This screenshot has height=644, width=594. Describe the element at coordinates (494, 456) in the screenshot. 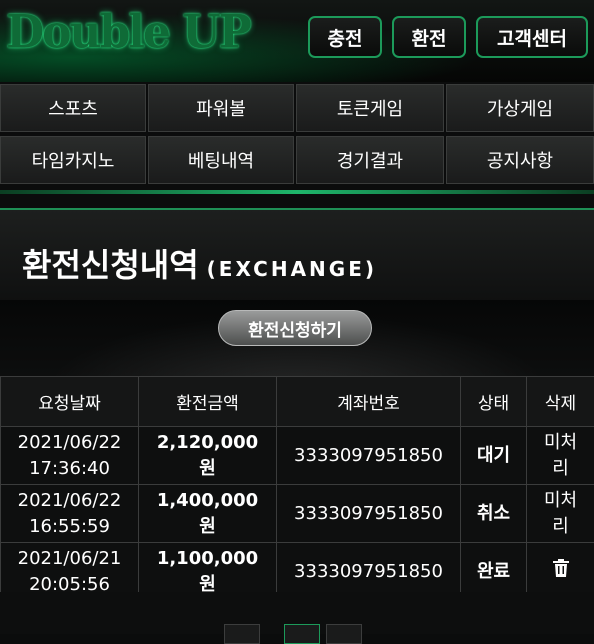

I see `cell-status: 대기` at that location.